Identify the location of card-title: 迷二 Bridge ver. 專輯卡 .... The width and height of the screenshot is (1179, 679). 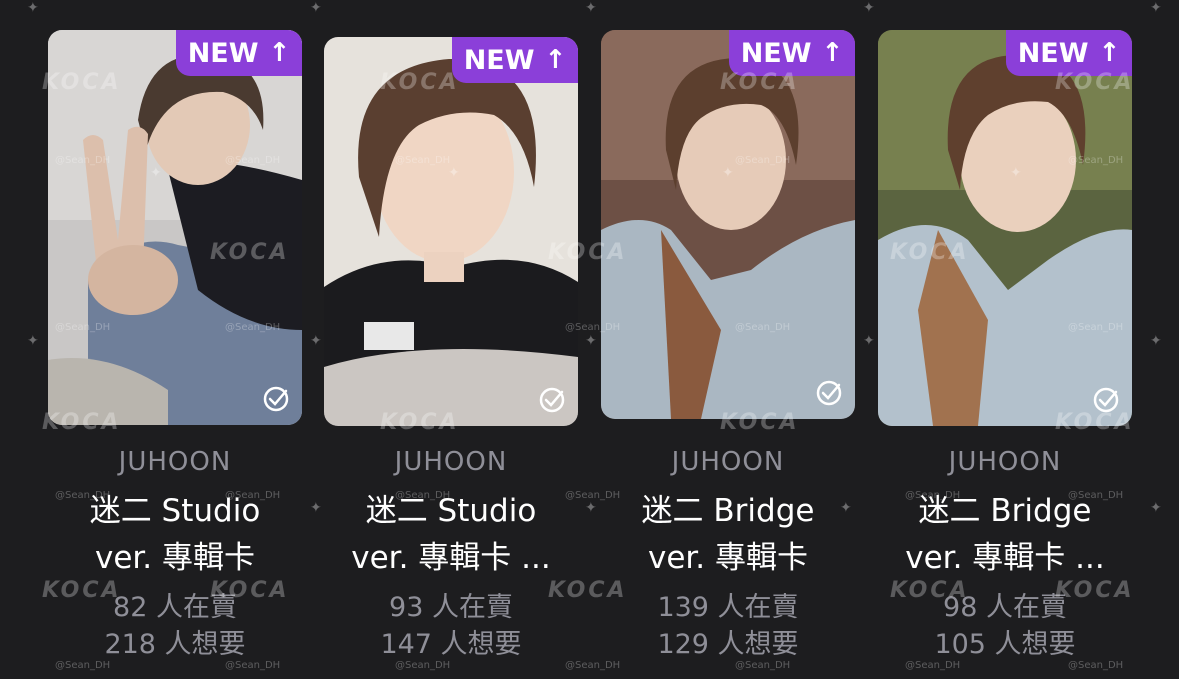
(1005, 535).